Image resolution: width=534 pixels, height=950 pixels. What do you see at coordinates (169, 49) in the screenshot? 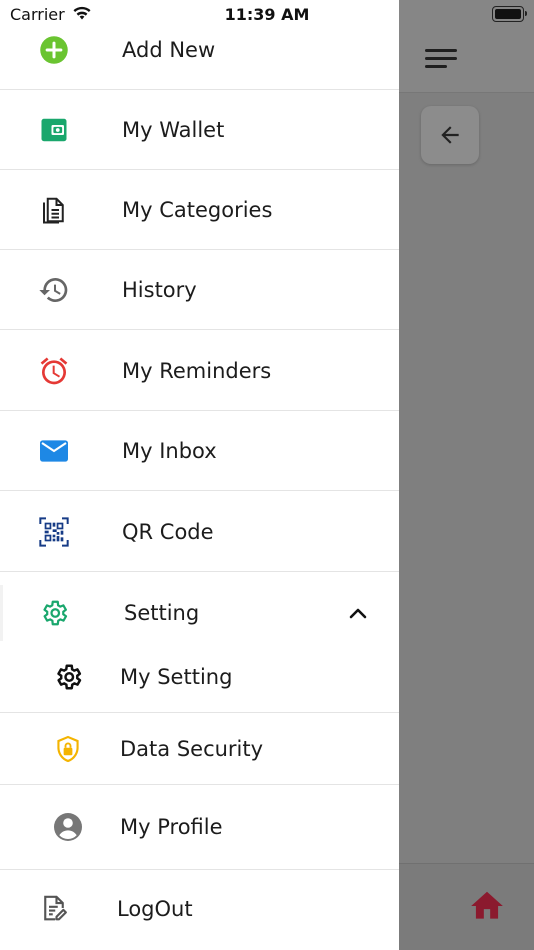
I see `menu-item-label: Add New` at bounding box center [169, 49].